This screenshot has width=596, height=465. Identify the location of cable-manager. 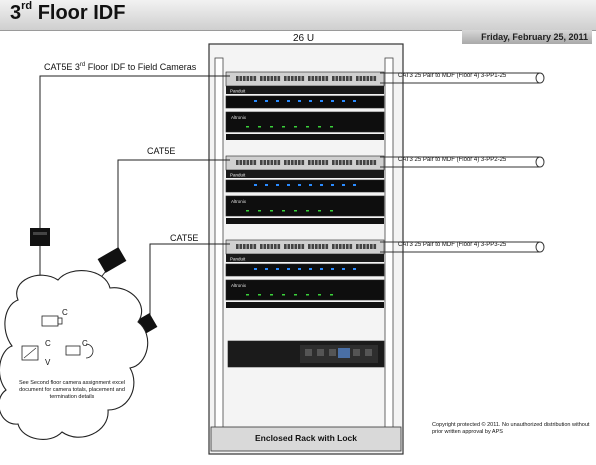
(305, 90).